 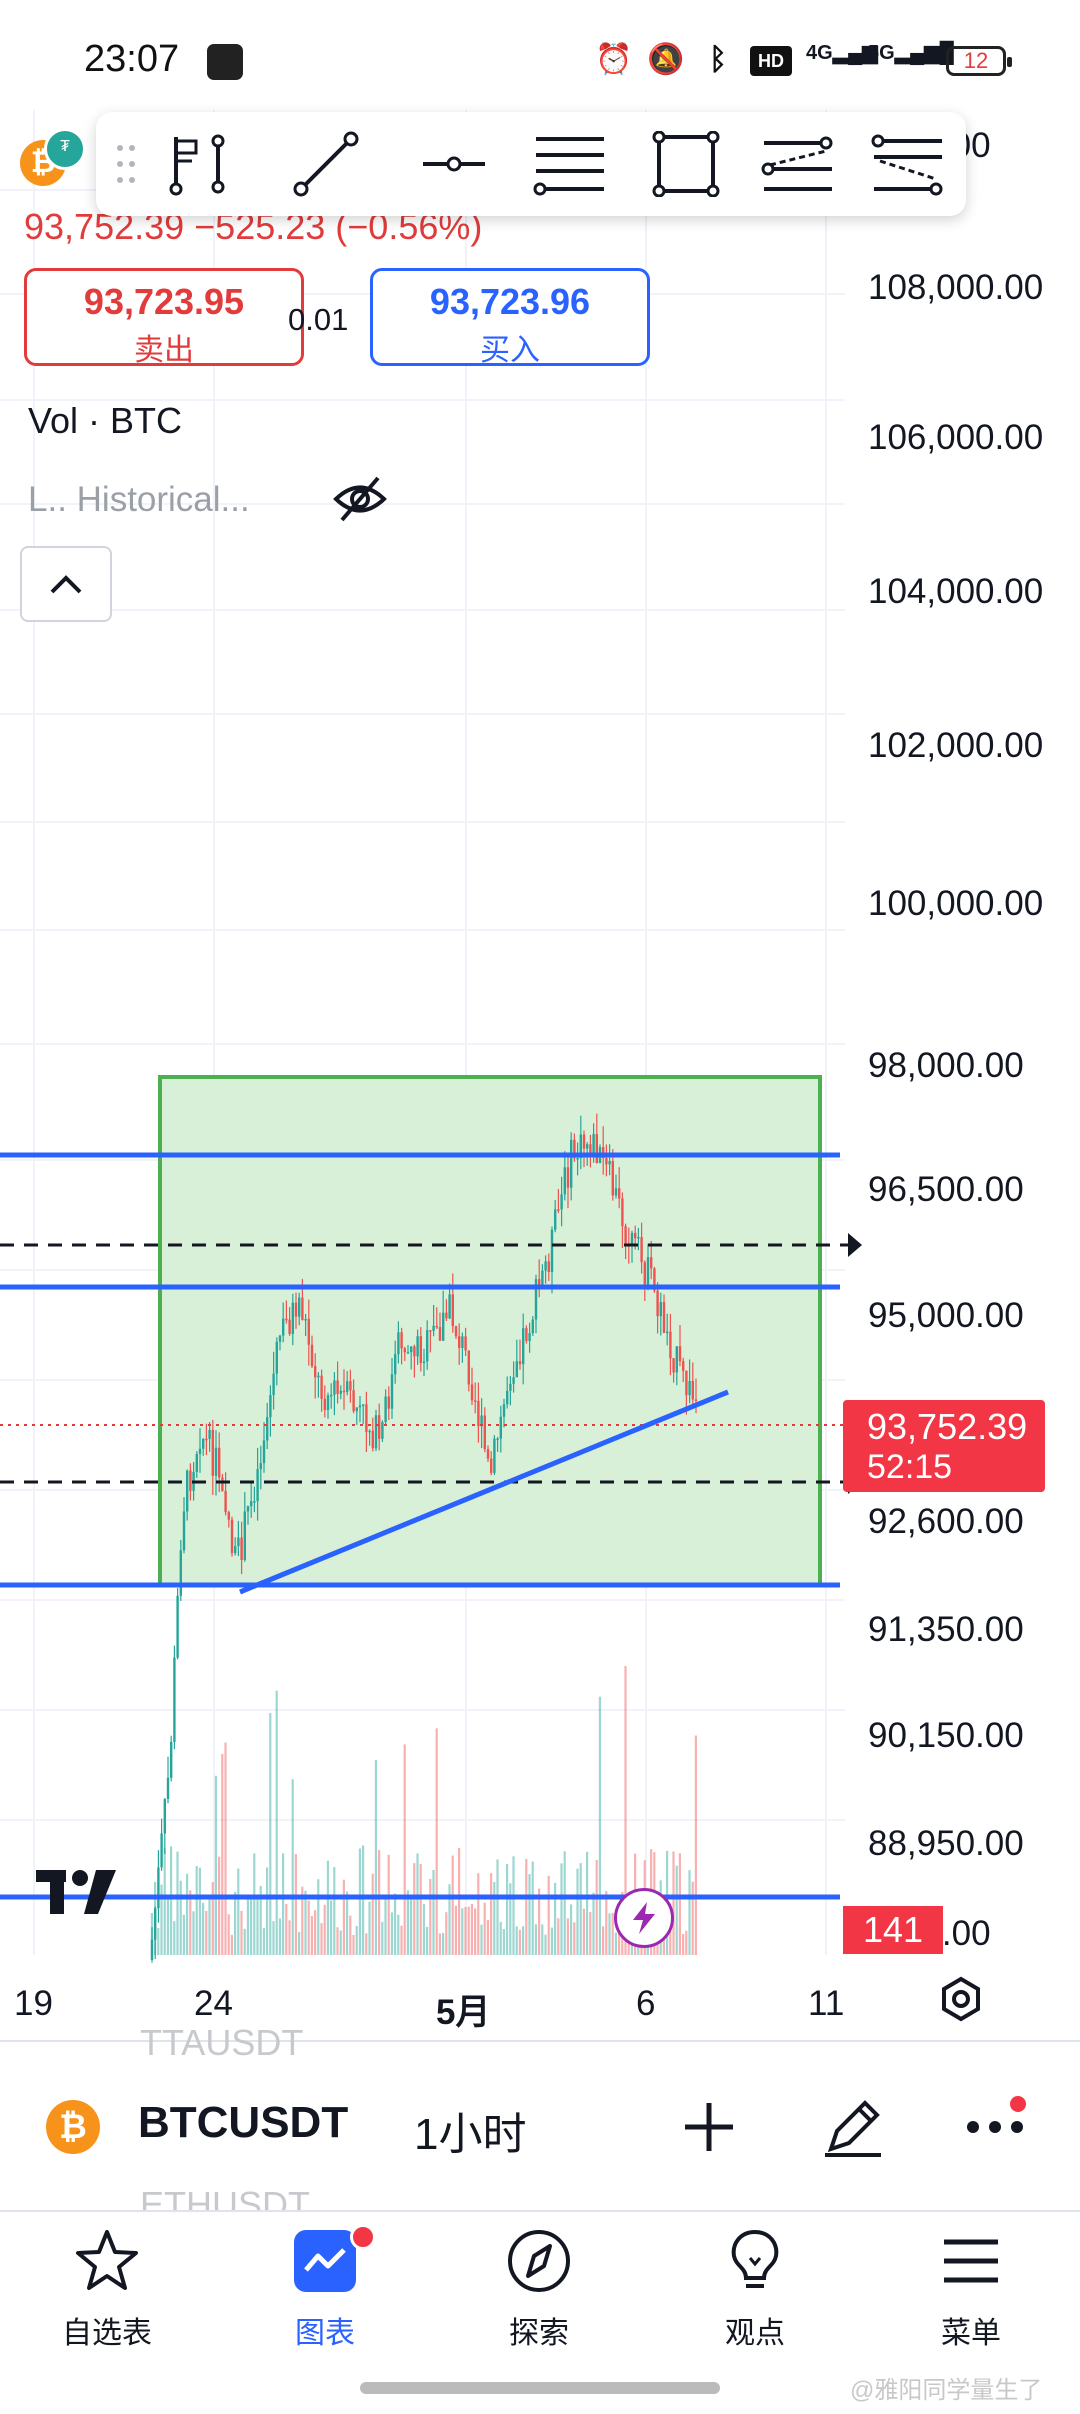 What do you see at coordinates (709, 2127) in the screenshot?
I see `add-plus-icon` at bounding box center [709, 2127].